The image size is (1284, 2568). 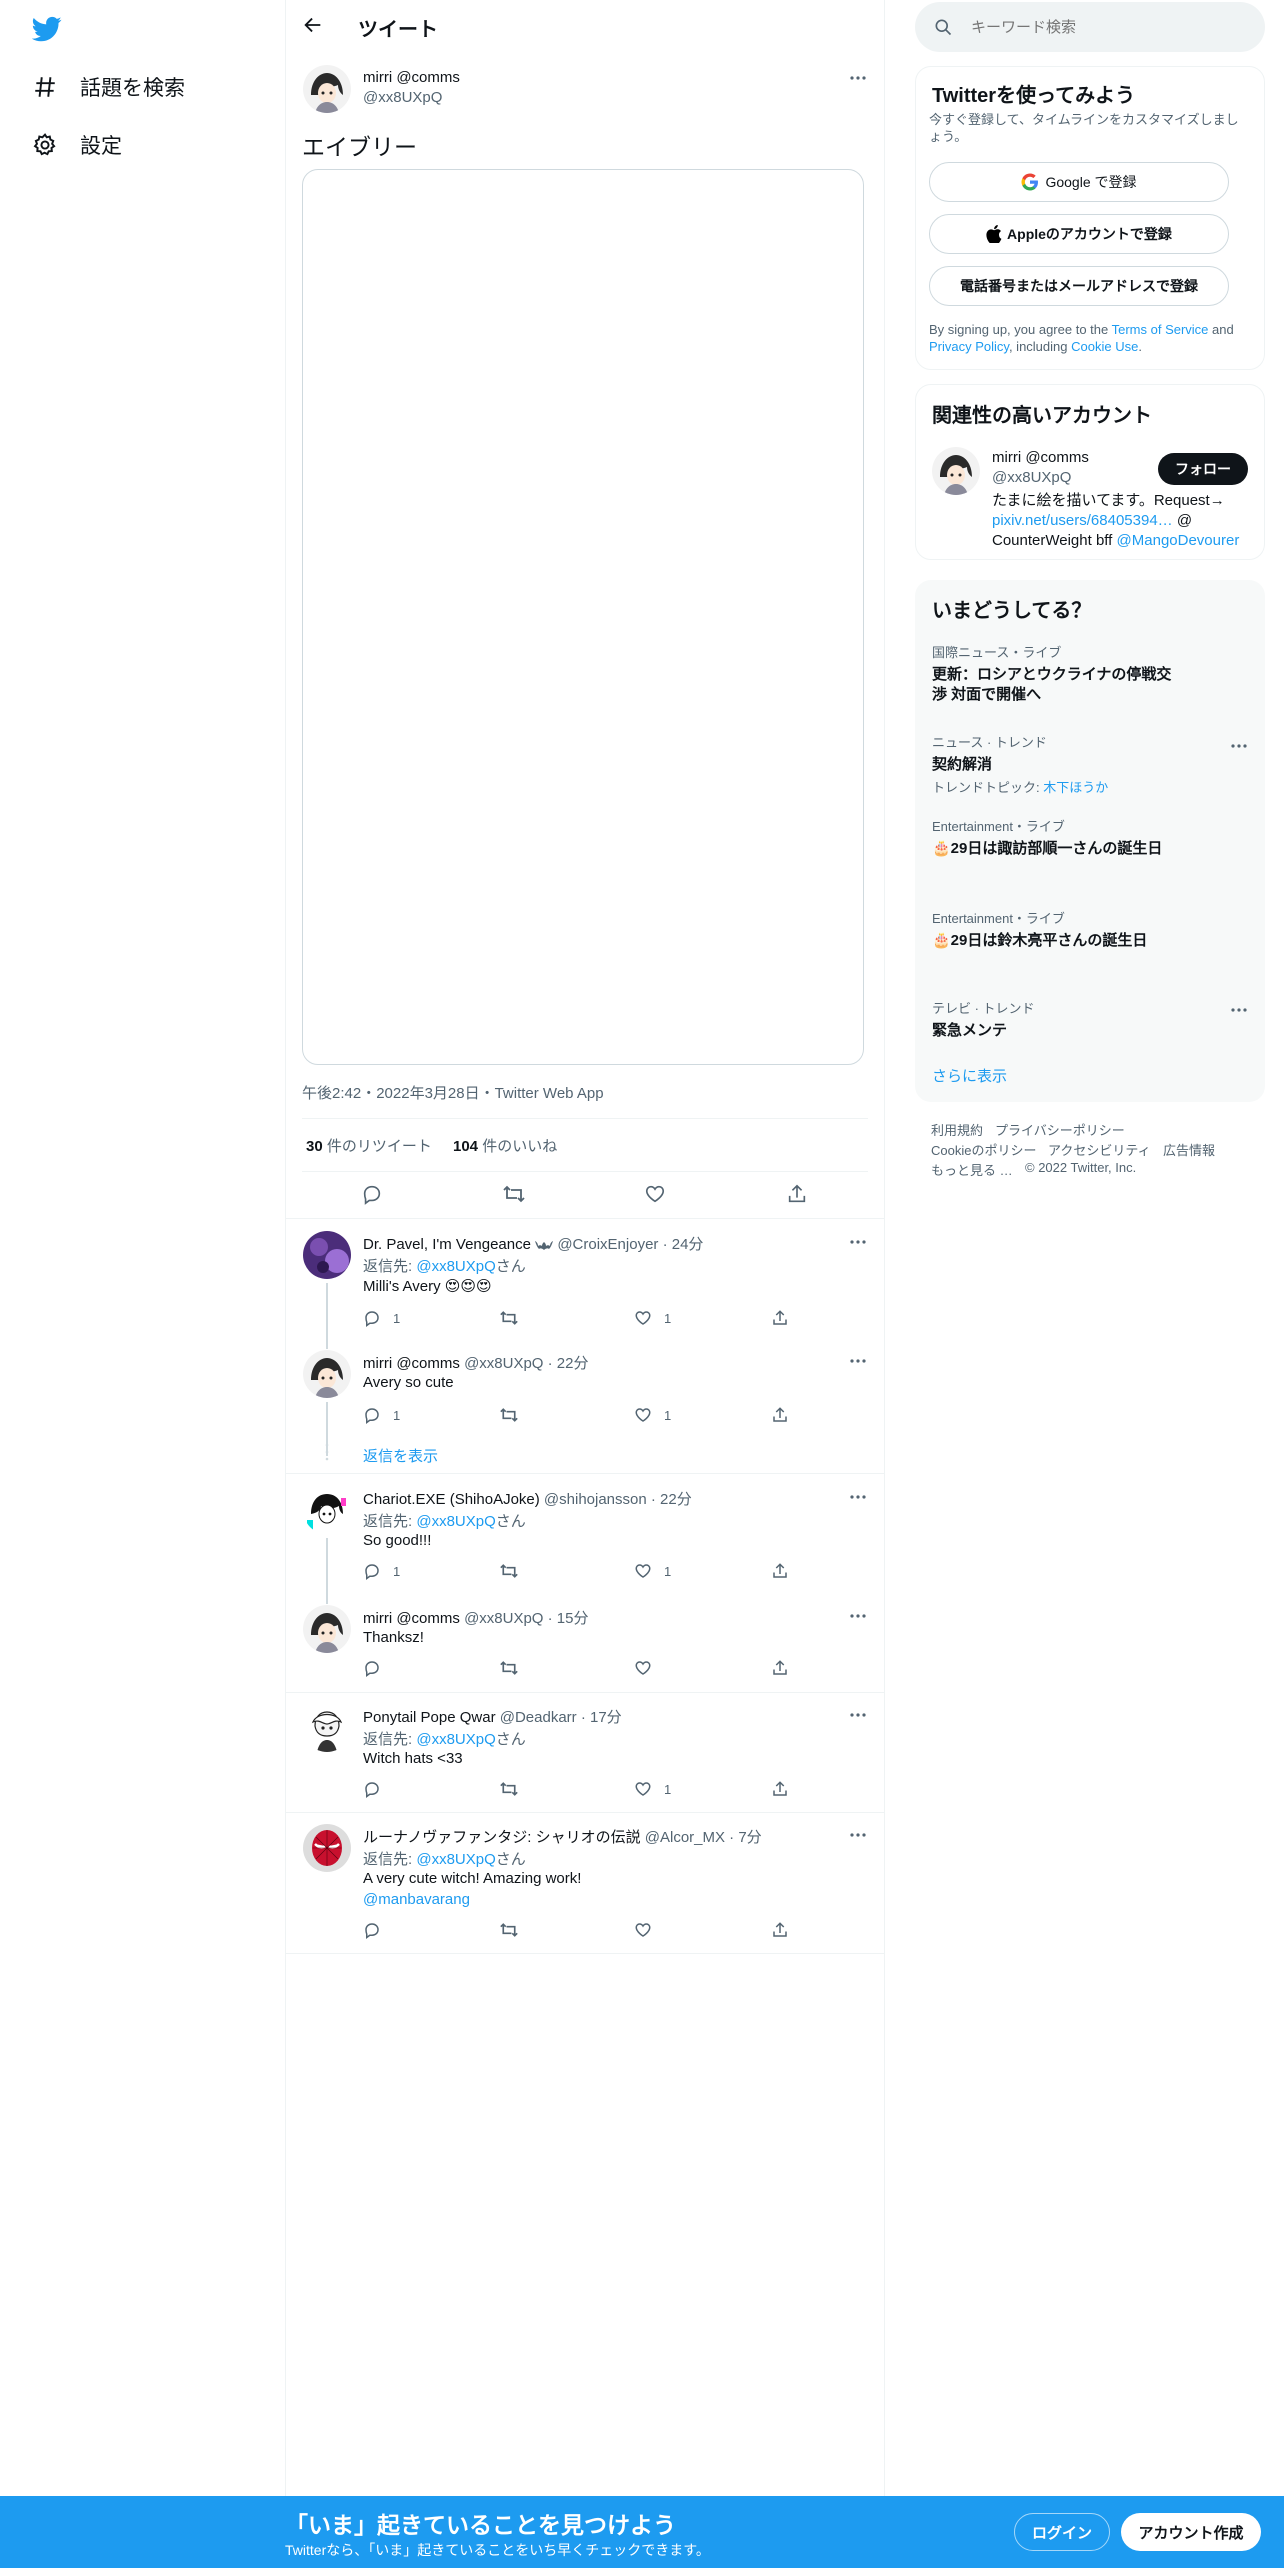 I want to click on create-account-button: アカウント作成, so click(x=1191, y=2532).